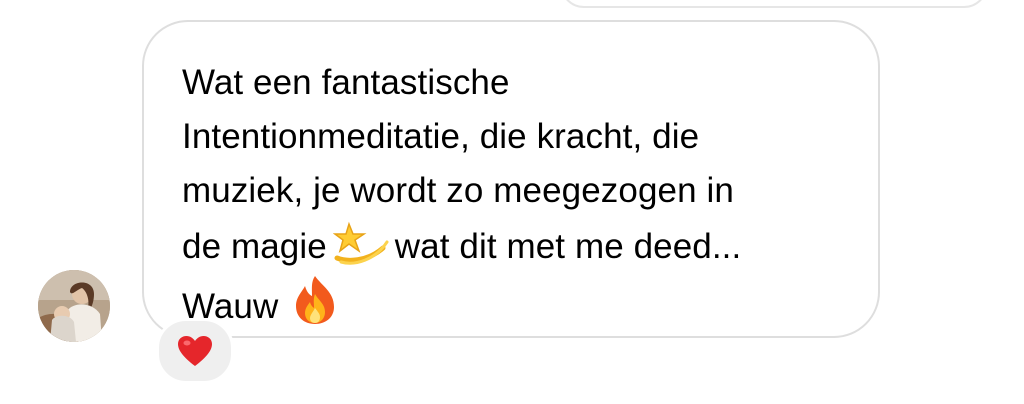 Image resolution: width=1024 pixels, height=404 pixels. What do you see at coordinates (360, 243) in the screenshot?
I see `dizzy-icon` at bounding box center [360, 243].